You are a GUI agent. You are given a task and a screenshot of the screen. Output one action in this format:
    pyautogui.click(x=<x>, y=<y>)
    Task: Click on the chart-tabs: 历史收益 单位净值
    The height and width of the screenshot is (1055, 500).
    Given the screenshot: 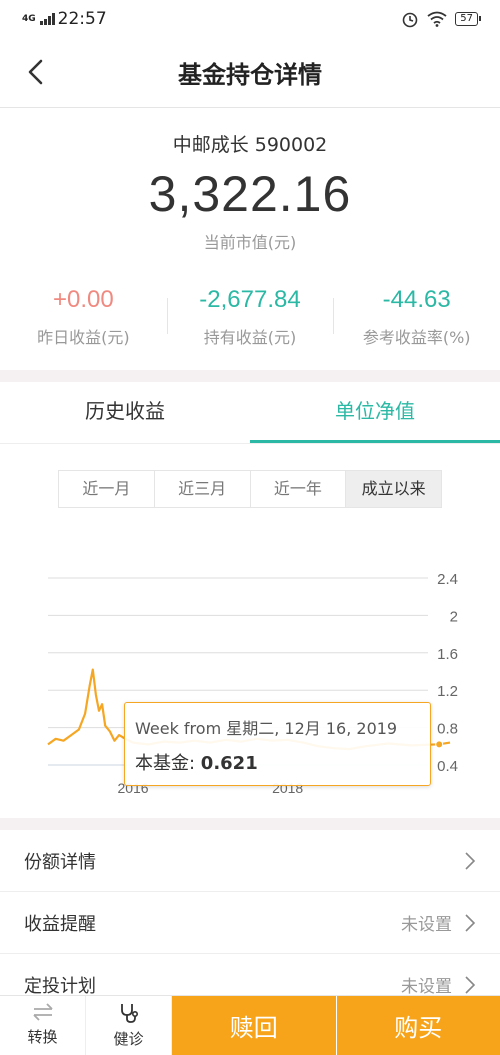 What is the action you would take?
    pyautogui.click(x=250, y=413)
    